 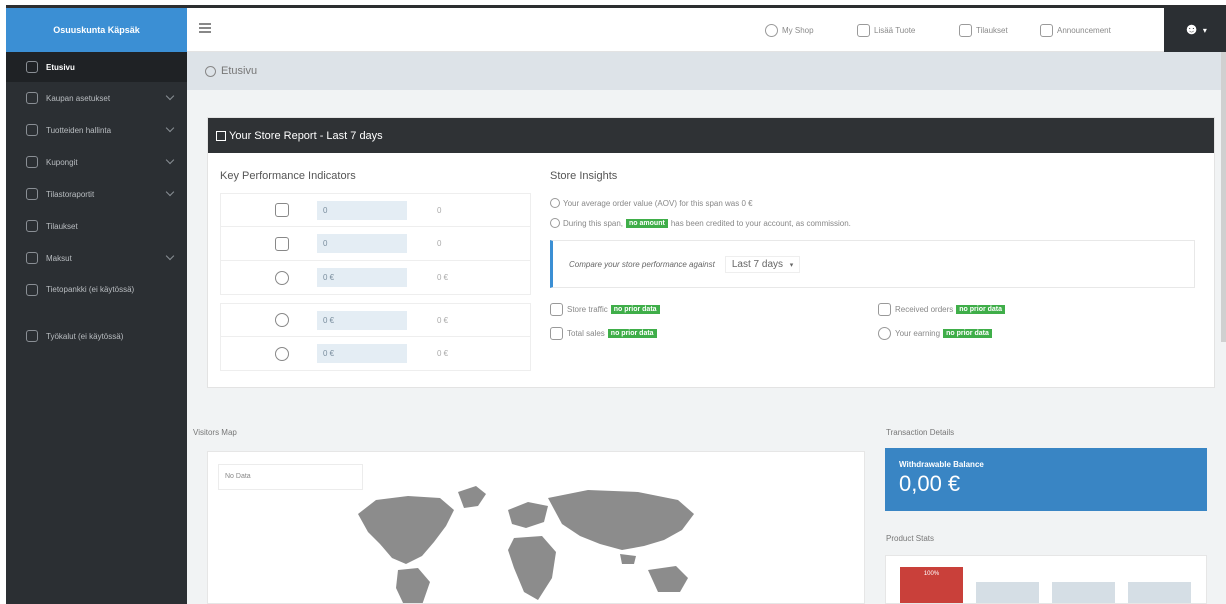 I want to click on brand-name: Osuuskunta Käpsäk, so click(x=96, y=30).